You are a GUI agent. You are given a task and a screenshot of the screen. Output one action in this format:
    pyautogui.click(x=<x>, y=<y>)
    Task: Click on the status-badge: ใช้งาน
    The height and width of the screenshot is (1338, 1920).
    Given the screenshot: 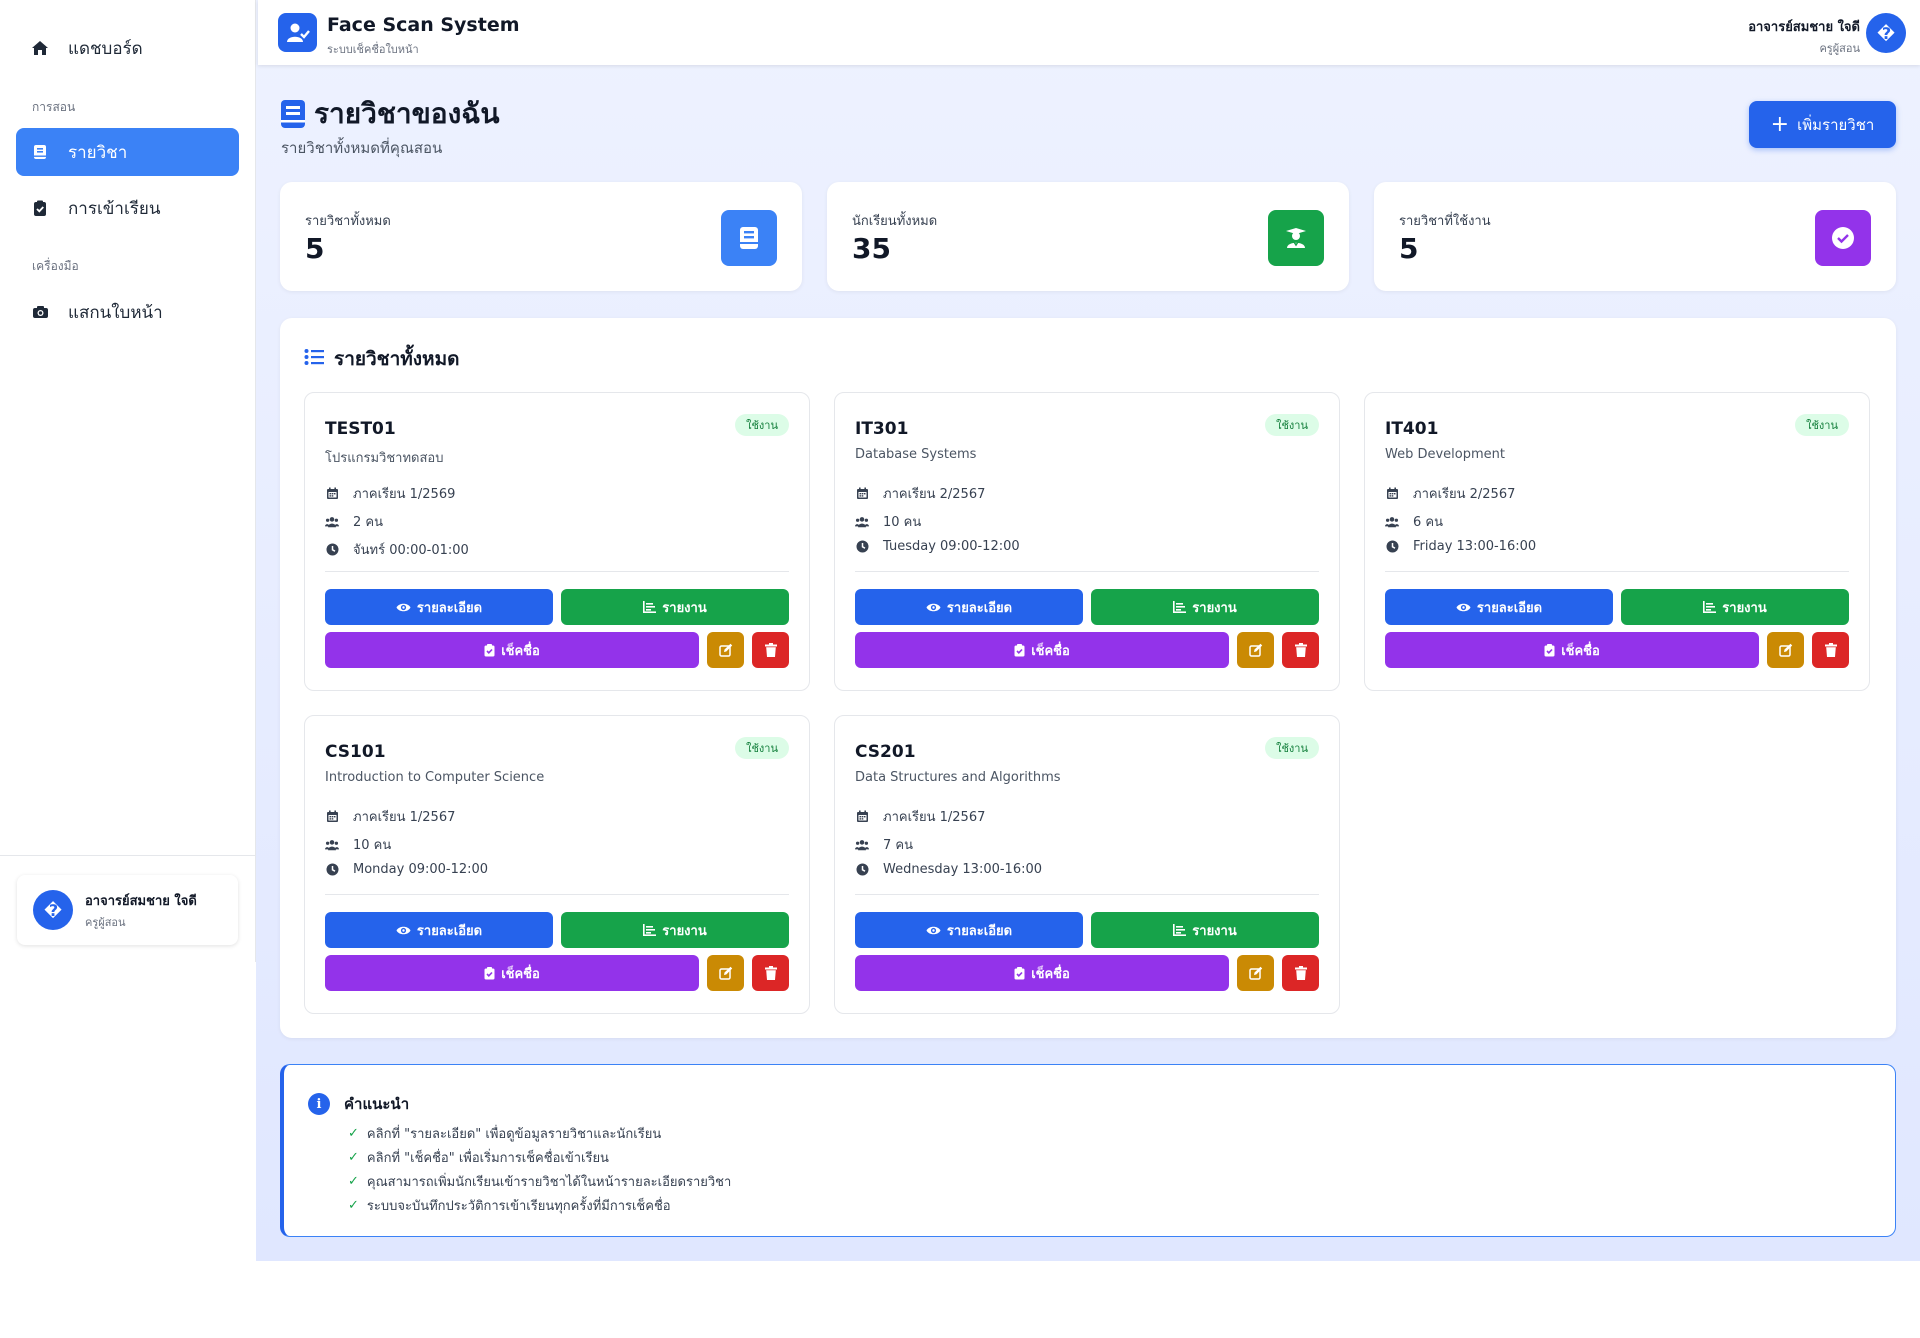 What is the action you would take?
    pyautogui.click(x=762, y=748)
    